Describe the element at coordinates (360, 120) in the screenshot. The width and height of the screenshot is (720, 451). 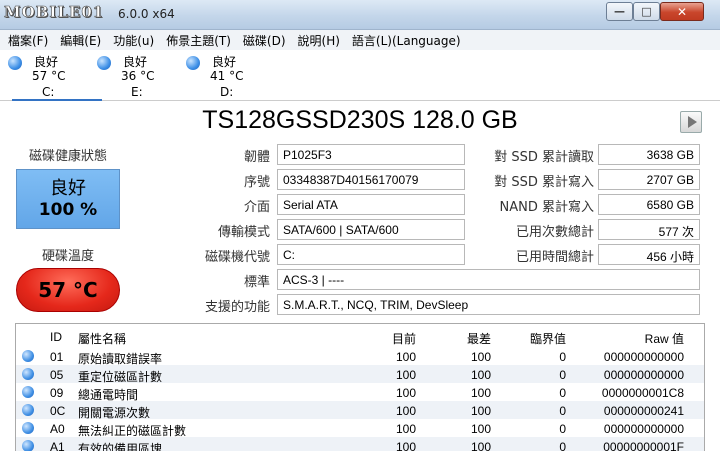
I see `drive-title: TS128GSSD230S 128.0 GB` at that location.